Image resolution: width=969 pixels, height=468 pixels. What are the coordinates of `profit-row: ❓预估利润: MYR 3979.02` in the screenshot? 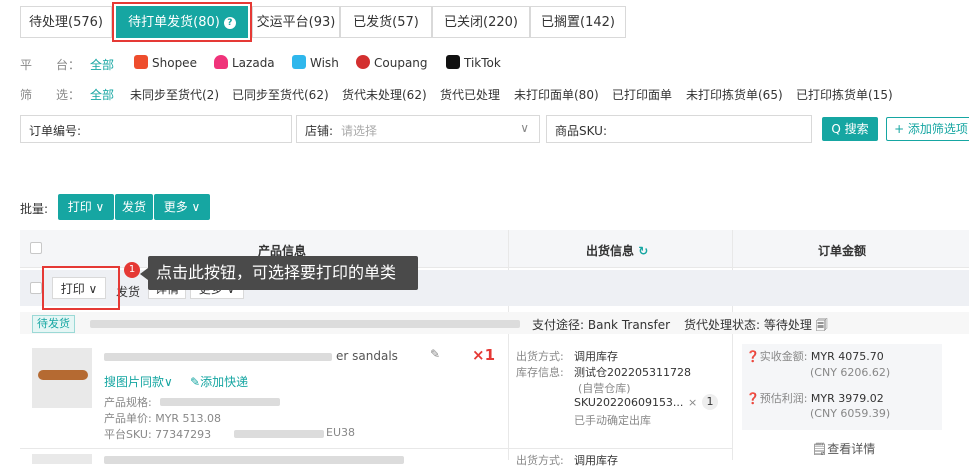 It's located at (815, 398).